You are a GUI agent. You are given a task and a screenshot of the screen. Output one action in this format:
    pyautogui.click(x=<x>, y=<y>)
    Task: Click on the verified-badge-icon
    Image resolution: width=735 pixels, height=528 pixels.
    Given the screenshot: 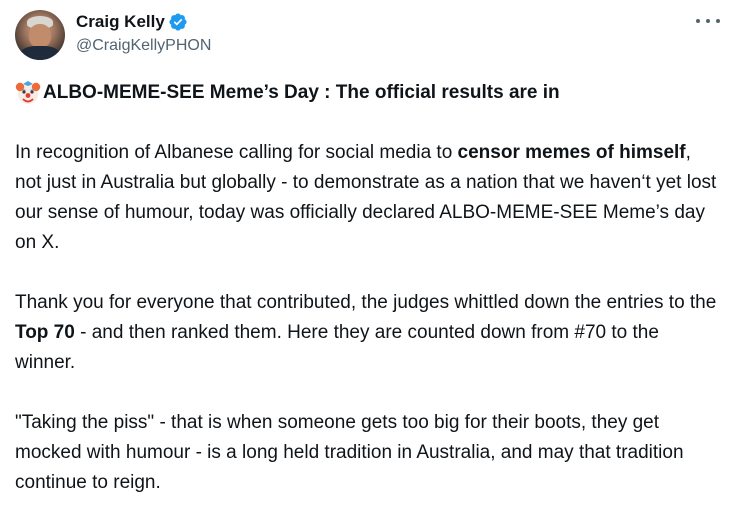 What is the action you would take?
    pyautogui.click(x=178, y=22)
    